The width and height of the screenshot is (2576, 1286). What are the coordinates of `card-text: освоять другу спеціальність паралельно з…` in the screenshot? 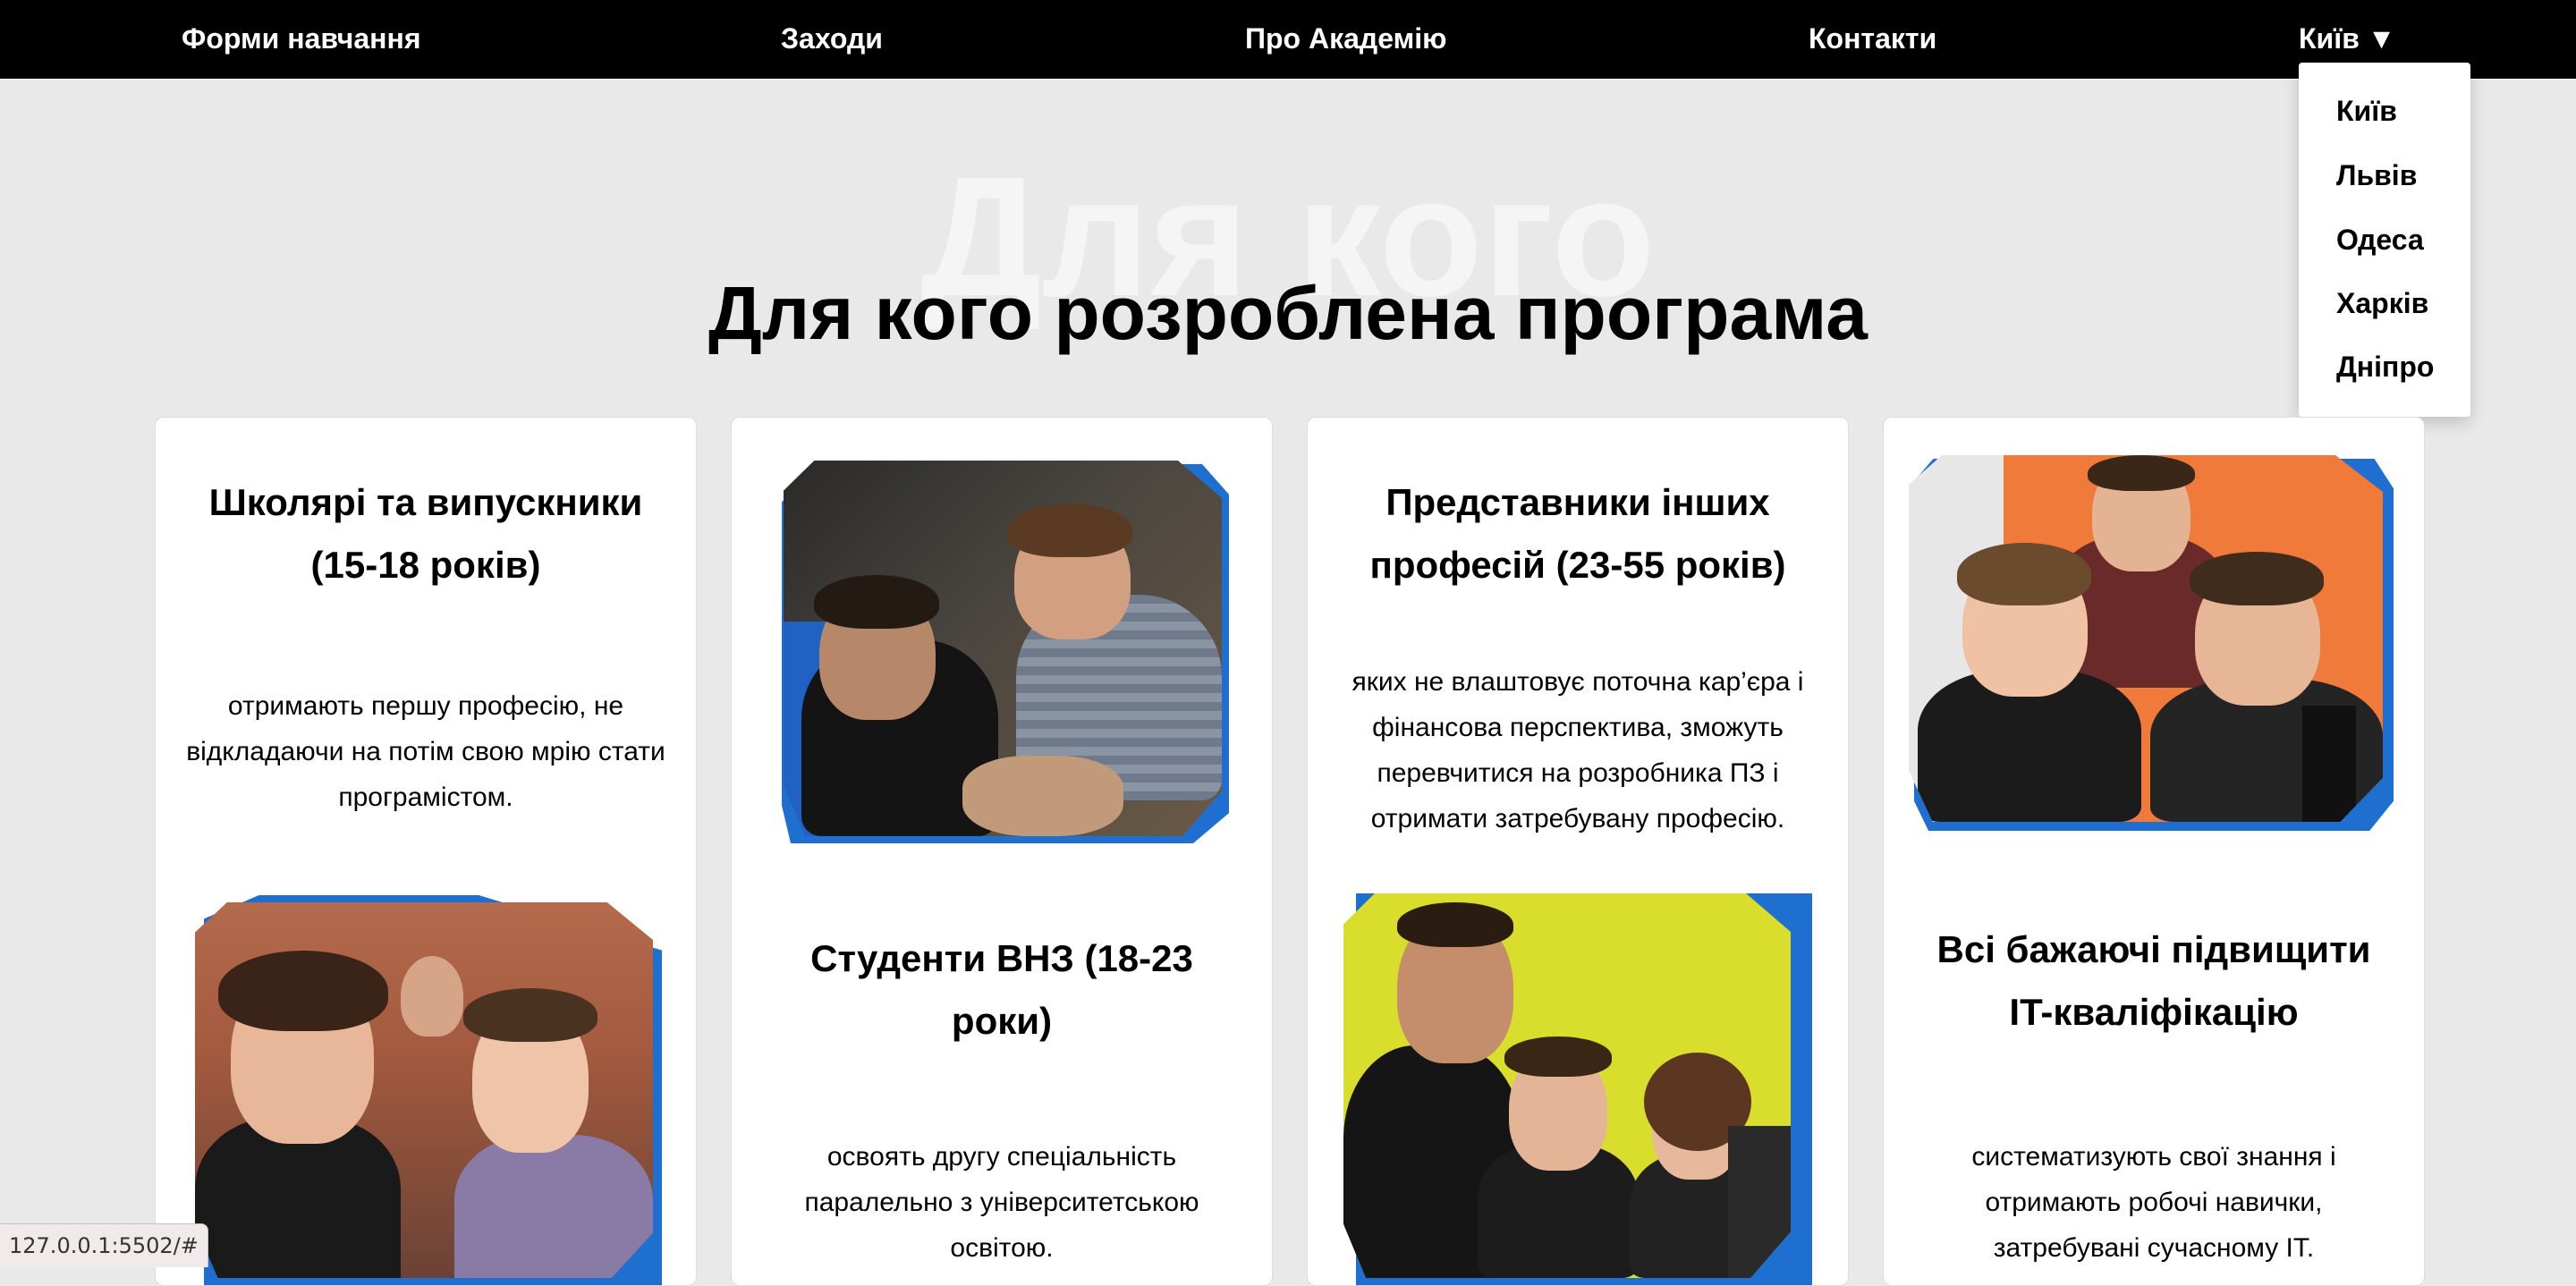 It's located at (1001, 1202).